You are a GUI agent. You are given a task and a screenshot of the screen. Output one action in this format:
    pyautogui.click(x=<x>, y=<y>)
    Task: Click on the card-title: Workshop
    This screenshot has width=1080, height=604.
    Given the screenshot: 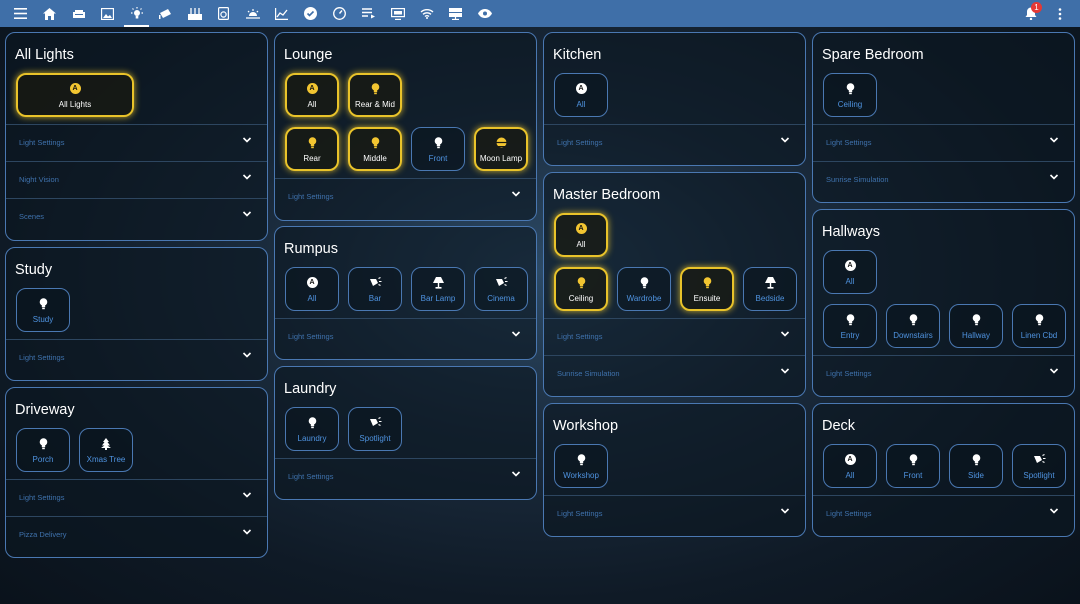 What is the action you would take?
    pyautogui.click(x=586, y=426)
    